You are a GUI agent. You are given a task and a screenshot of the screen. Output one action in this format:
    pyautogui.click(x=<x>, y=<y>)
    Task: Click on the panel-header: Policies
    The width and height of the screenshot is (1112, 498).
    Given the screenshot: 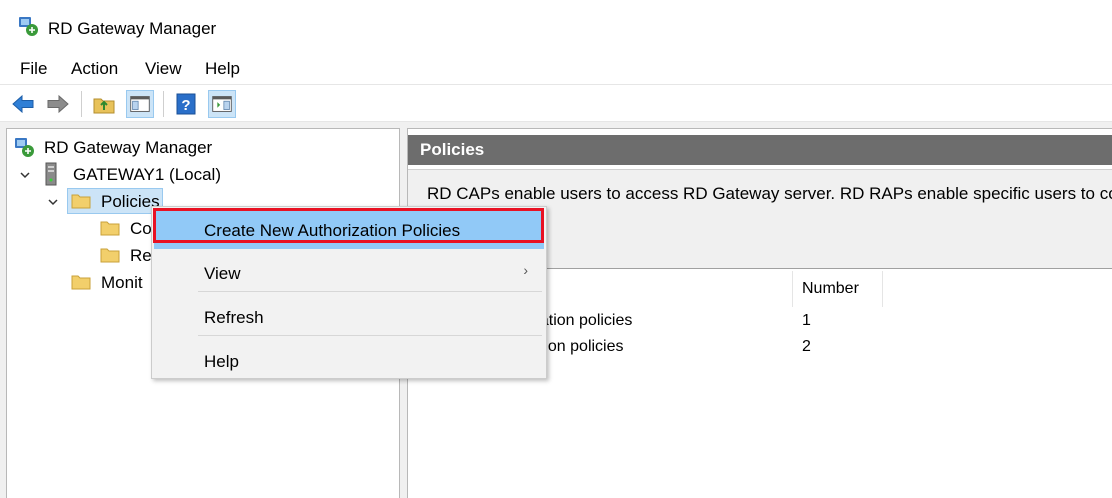 What is the action you would take?
    pyautogui.click(x=760, y=150)
    